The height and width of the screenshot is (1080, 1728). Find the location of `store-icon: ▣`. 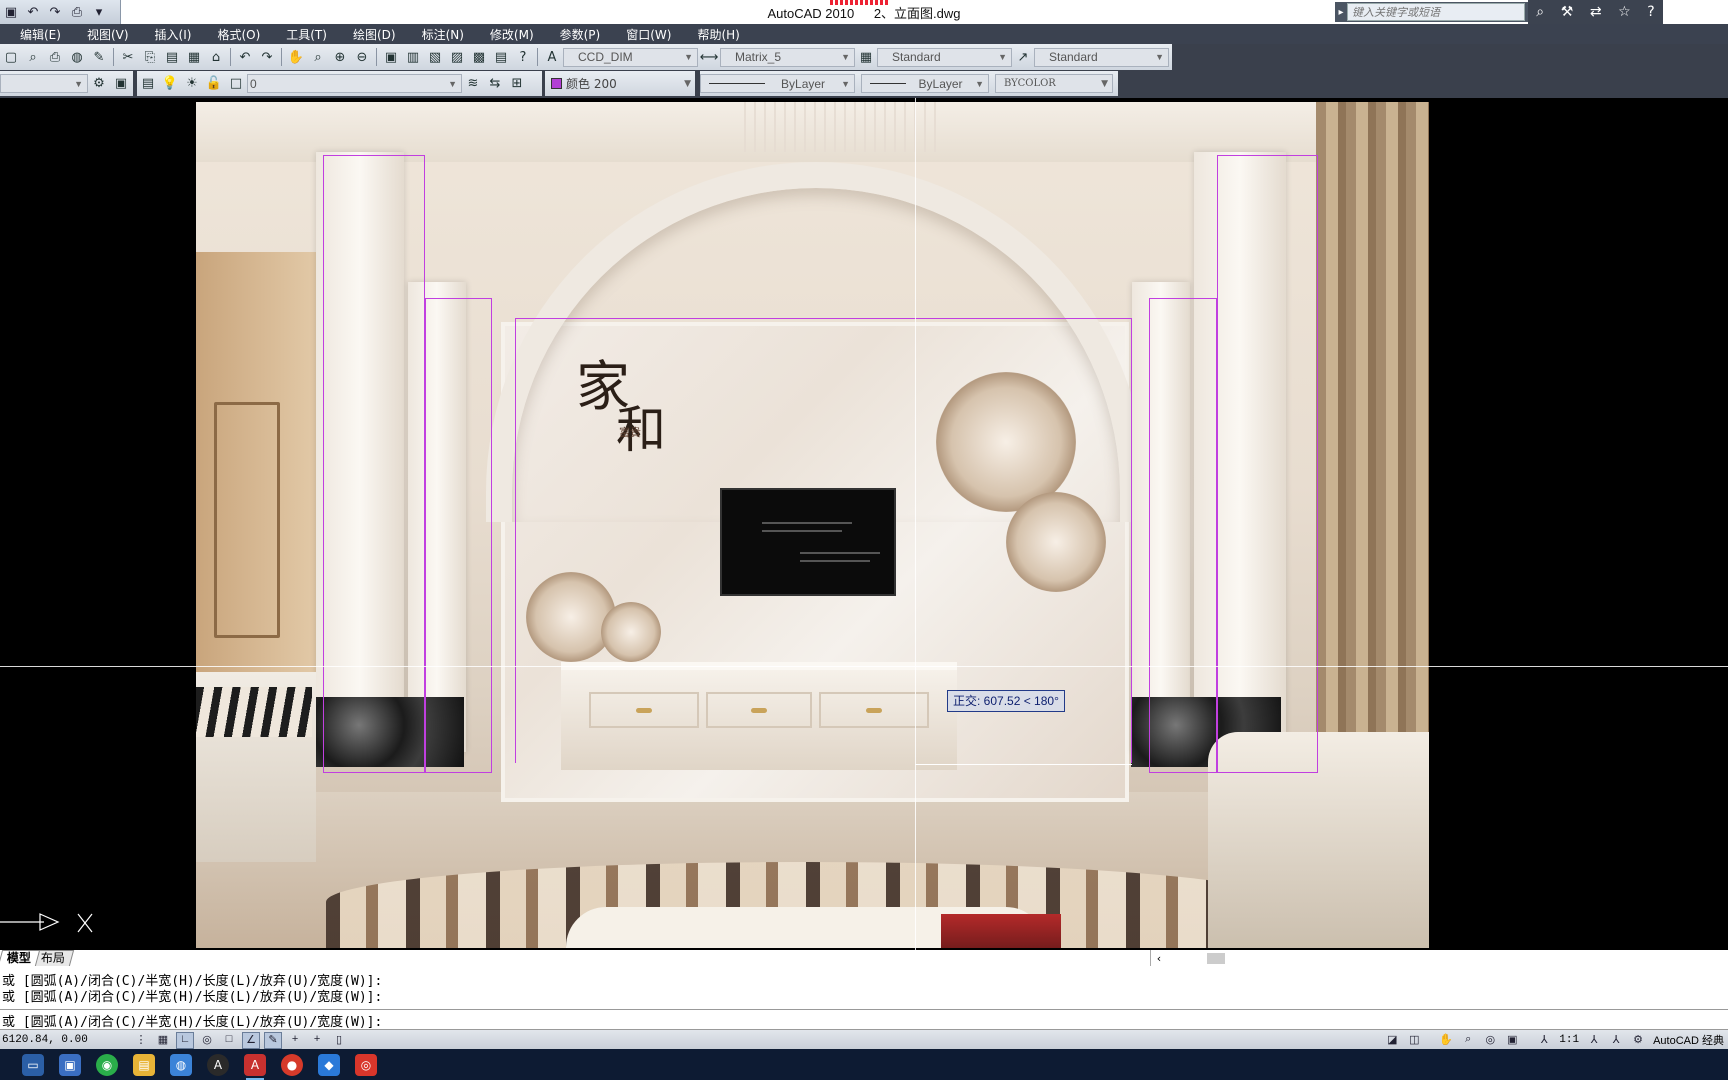

store-icon: ▣ is located at coordinates (70, 1064).